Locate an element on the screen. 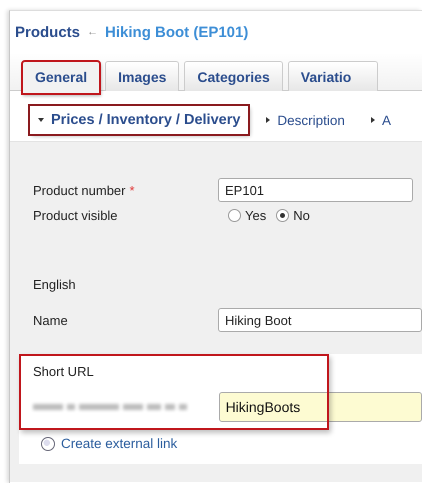  field-label: Name is located at coordinates (50, 320).